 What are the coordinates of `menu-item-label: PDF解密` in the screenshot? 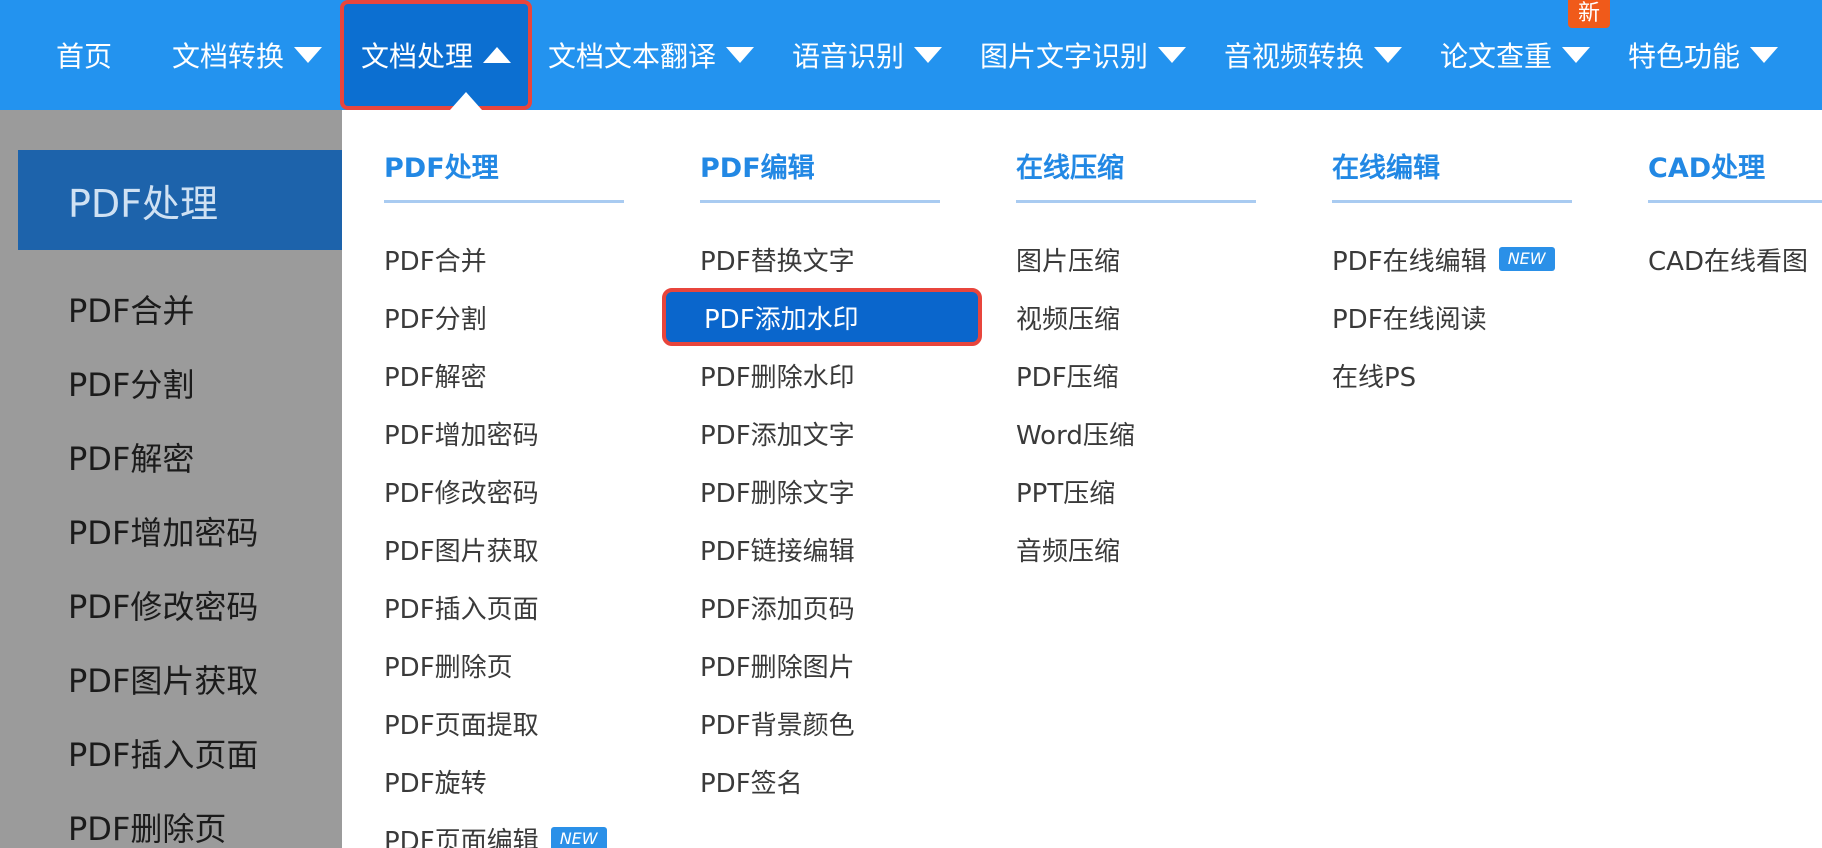 It's located at (435, 377).